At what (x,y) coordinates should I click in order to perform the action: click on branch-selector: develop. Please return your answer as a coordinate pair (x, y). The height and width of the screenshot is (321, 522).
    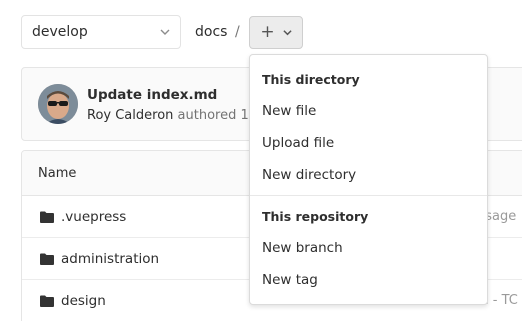
    Looking at the image, I should click on (101, 32).